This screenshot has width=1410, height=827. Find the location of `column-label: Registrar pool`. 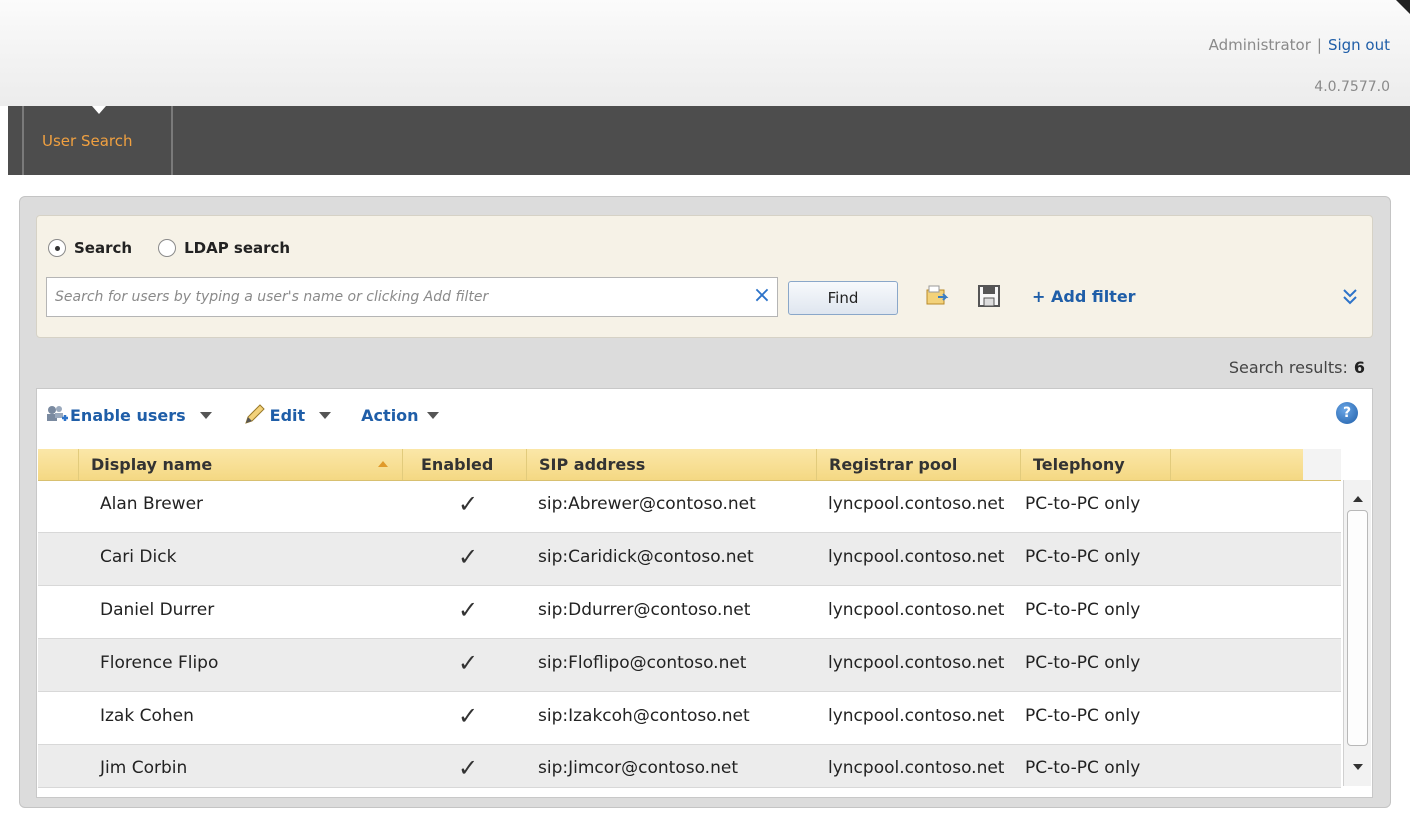

column-label: Registrar pool is located at coordinates (893, 464).